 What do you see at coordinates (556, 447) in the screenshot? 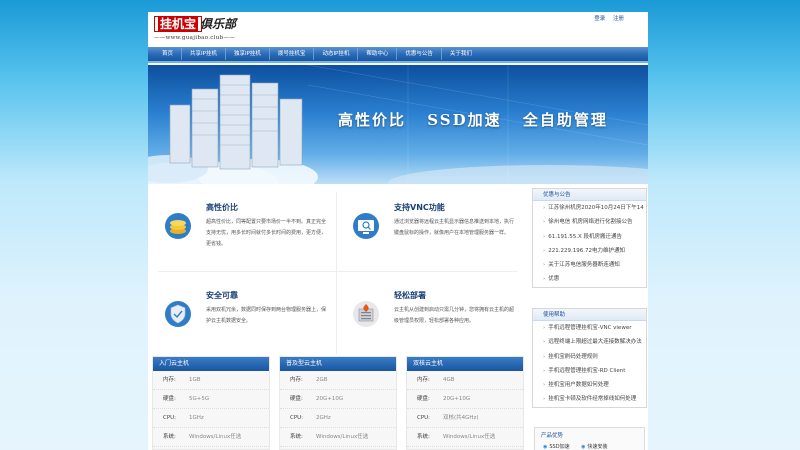
I see `product-advantage-item: SSD加速` at bounding box center [556, 447].